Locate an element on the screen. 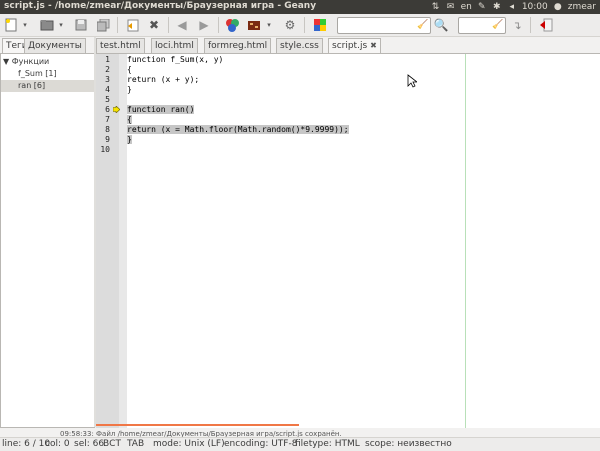 The image size is (600, 451). save-icon is located at coordinates (81, 25).